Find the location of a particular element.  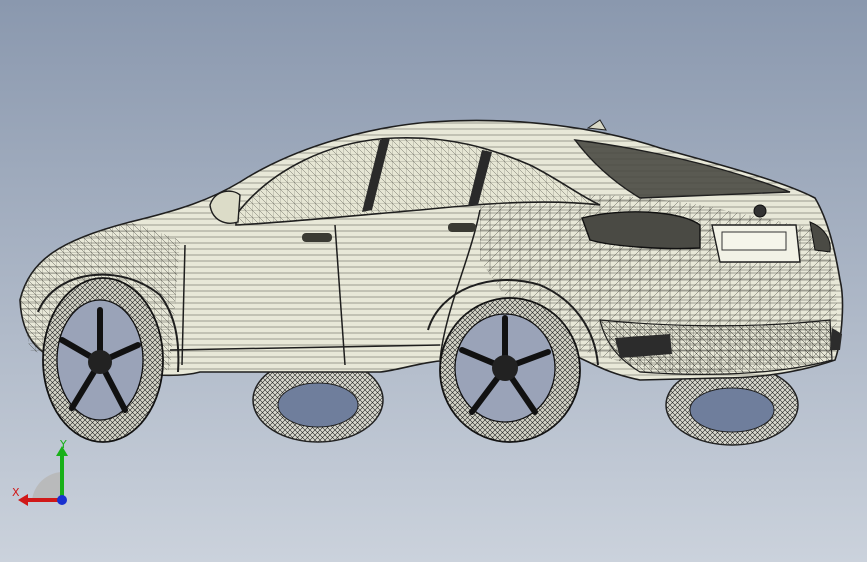

rear-bumper is located at coordinates (720, 347).